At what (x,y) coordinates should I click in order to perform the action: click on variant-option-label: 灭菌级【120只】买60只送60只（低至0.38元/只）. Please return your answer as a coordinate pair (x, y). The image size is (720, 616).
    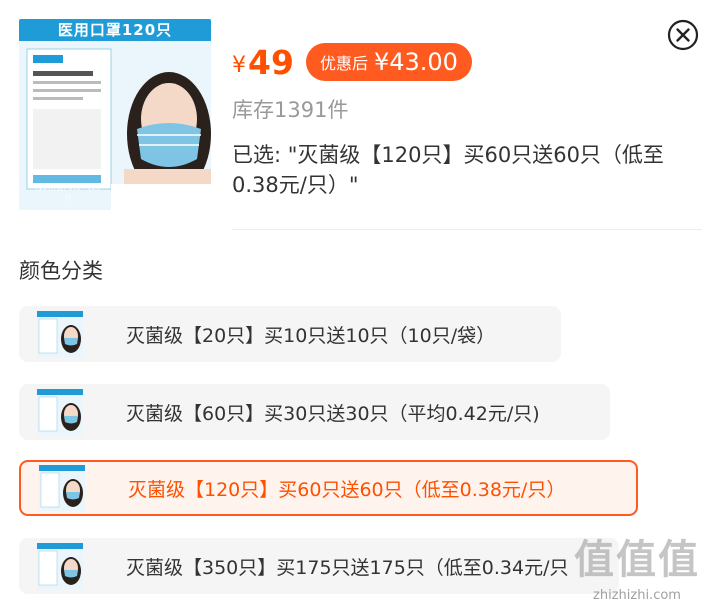
    Looking at the image, I should click on (347, 489).